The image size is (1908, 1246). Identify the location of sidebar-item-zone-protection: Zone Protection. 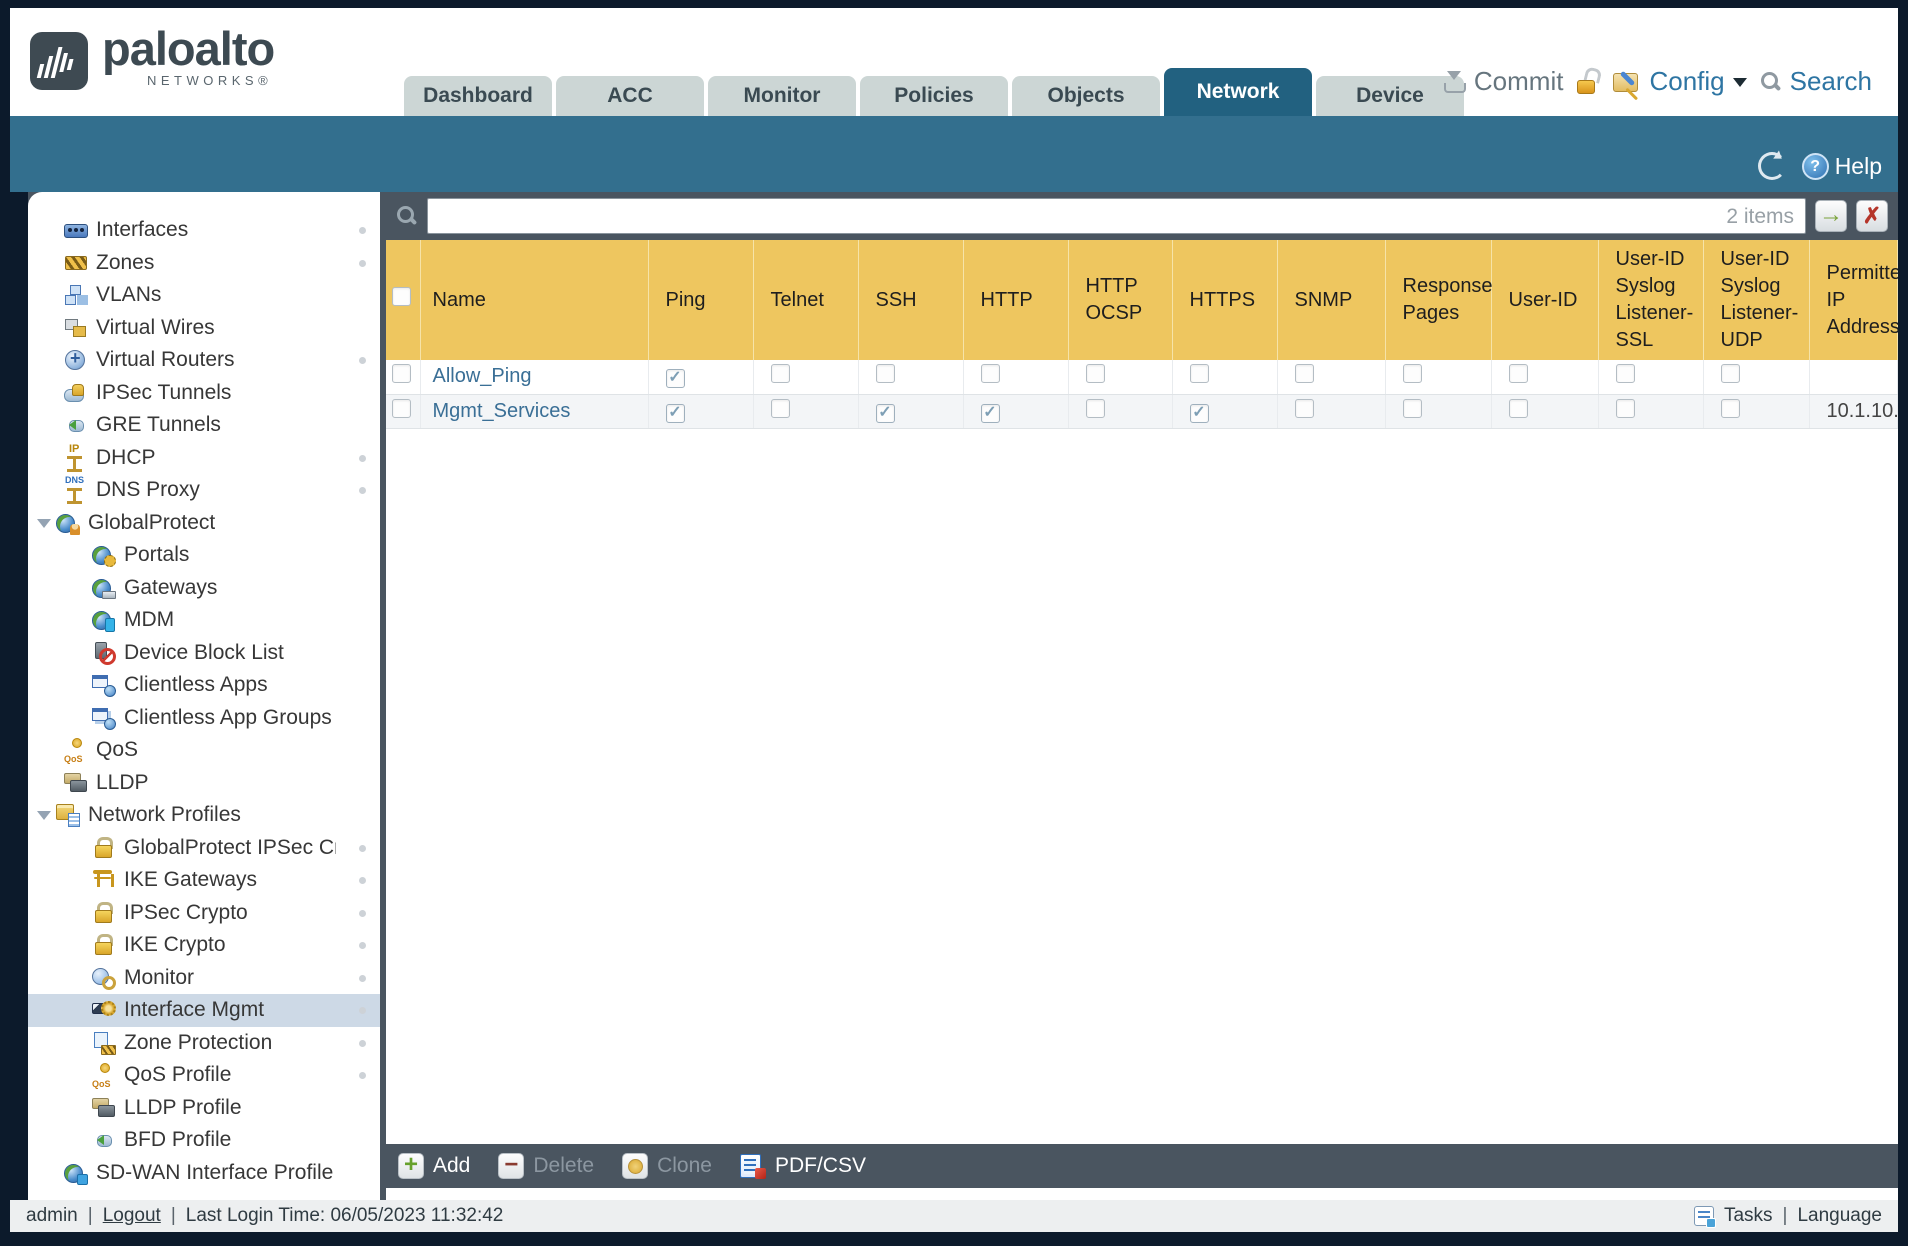
(204, 1043).